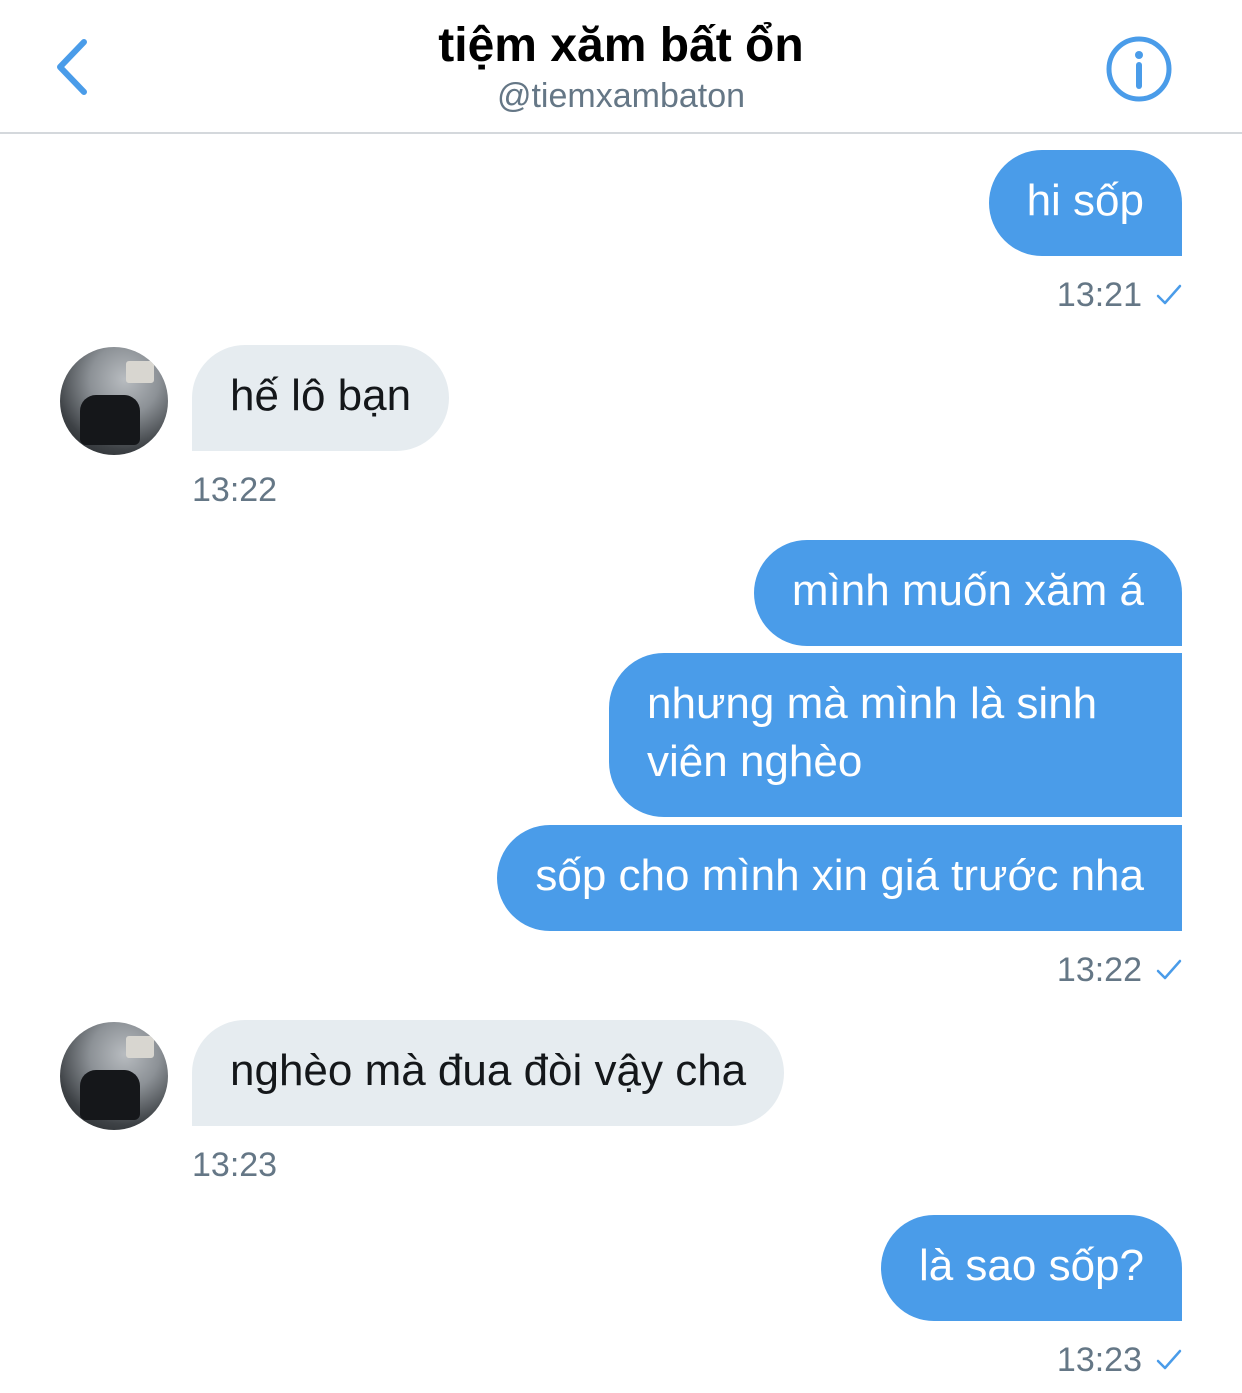  I want to click on received-message-bubble: hế lô bạn, so click(321, 398).